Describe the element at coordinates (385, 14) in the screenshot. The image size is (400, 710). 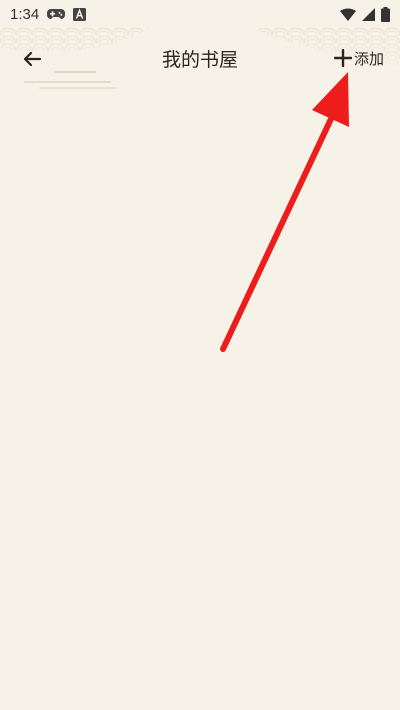
I see `battery-icon` at that location.